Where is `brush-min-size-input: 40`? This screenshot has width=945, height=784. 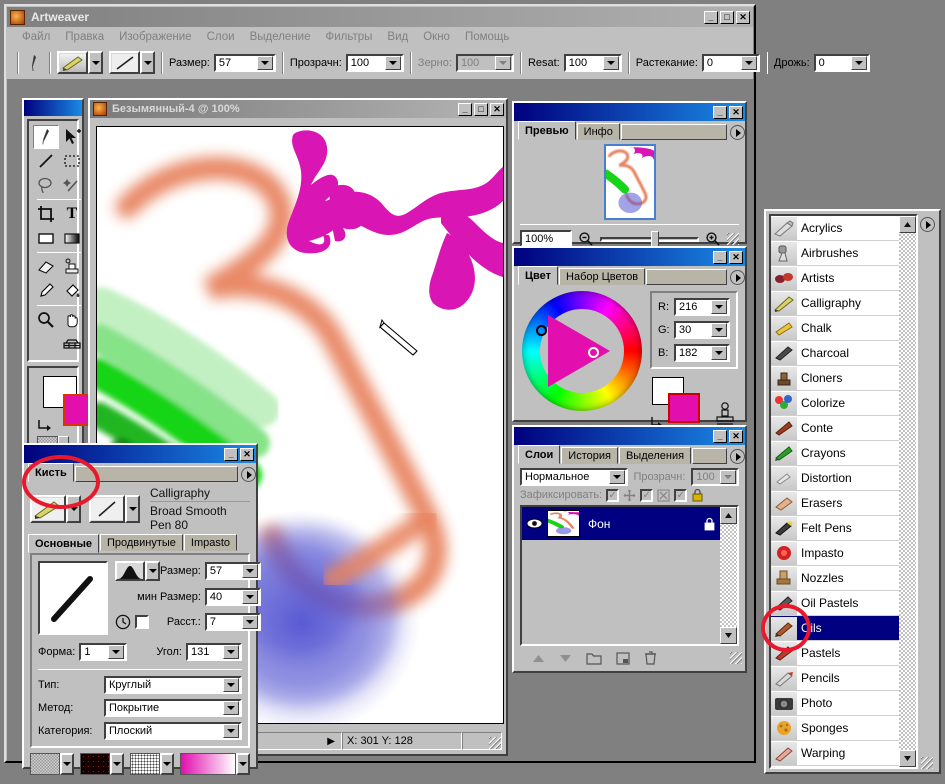
brush-min-size-input: 40 is located at coordinates (232, 597).